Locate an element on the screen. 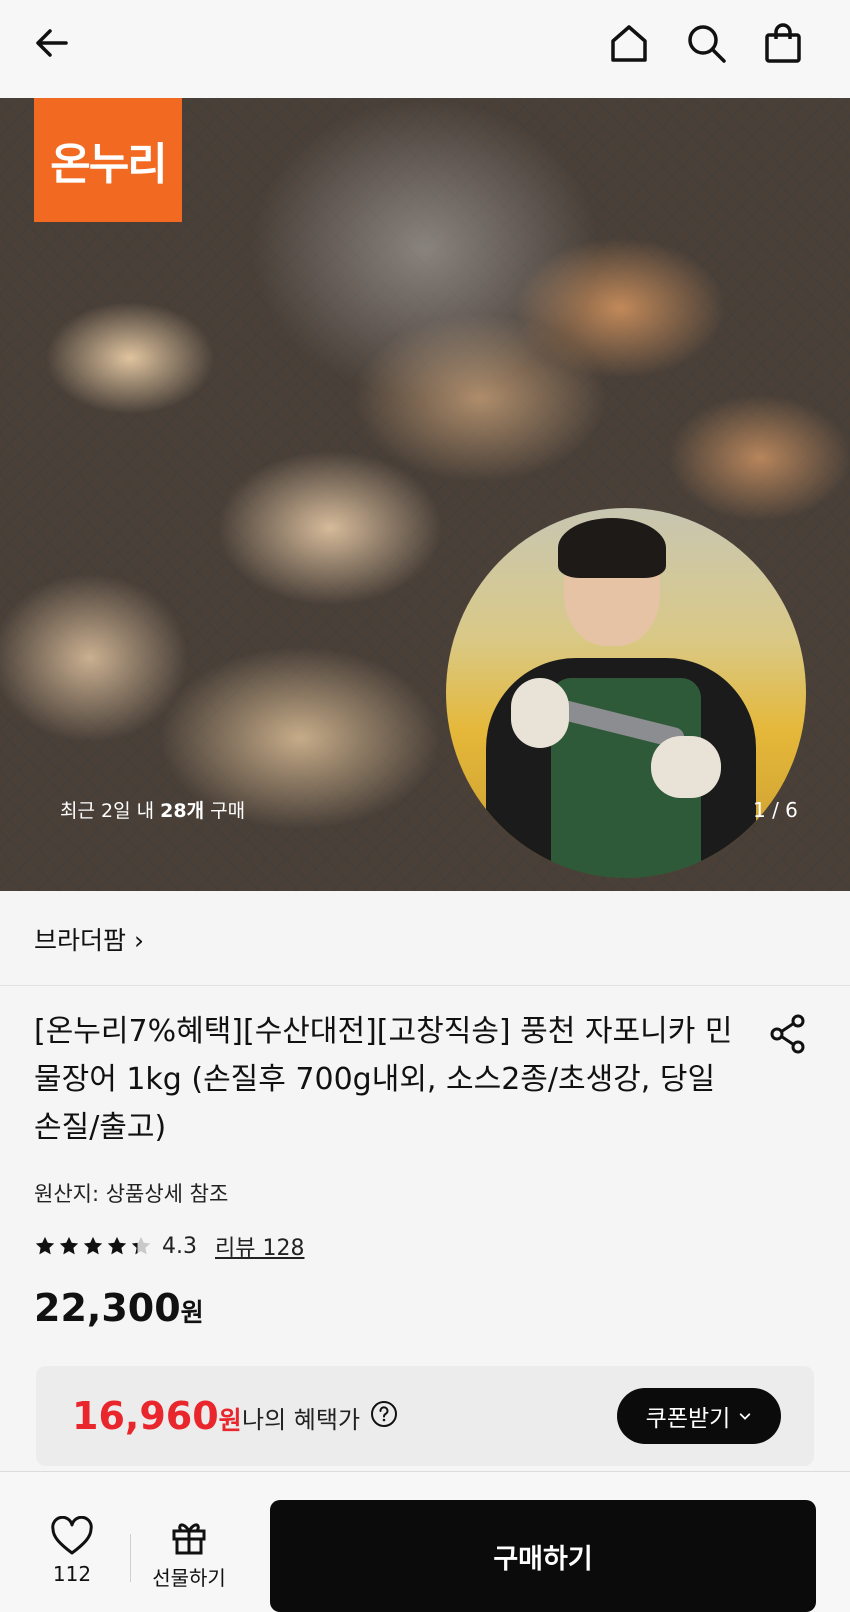 This screenshot has width=850, height=1612. partial-star-icon is located at coordinates (141, 1245).